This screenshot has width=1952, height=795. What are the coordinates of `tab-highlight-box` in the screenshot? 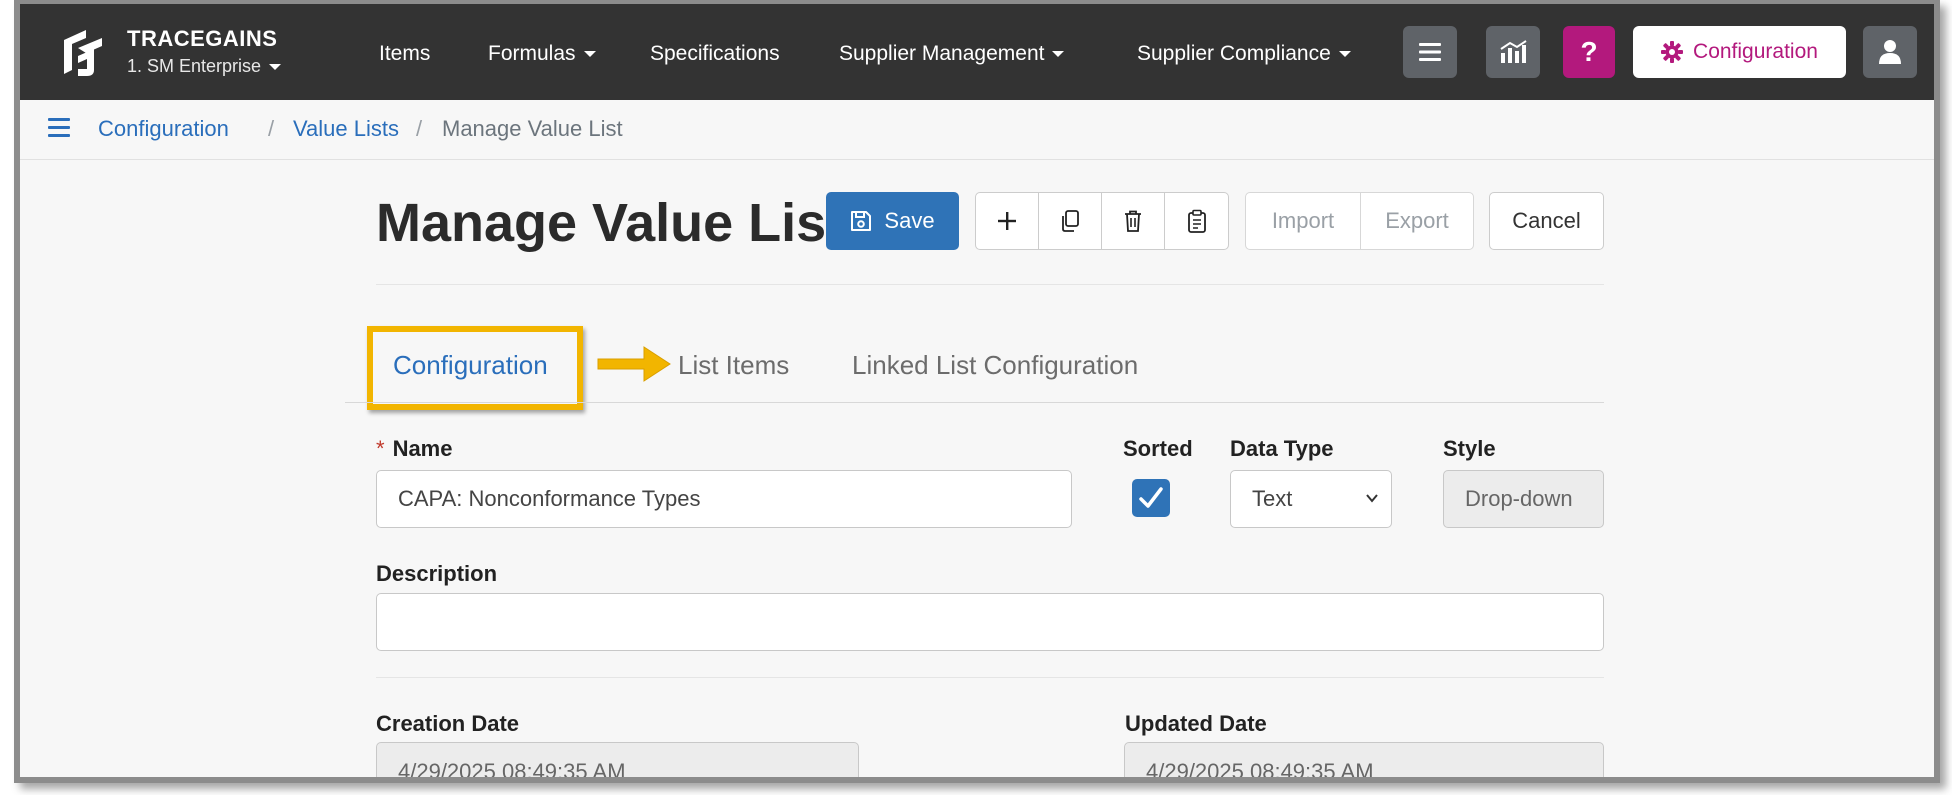 It's located at (475, 368).